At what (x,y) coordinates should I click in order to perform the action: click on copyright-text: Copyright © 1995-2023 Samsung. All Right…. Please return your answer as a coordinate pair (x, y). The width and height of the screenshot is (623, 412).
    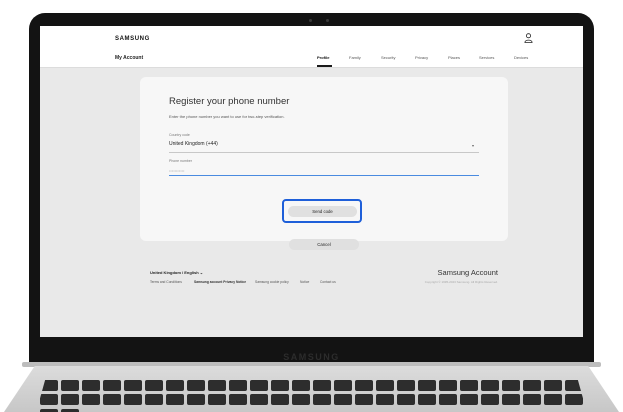
    Looking at the image, I should click on (461, 282).